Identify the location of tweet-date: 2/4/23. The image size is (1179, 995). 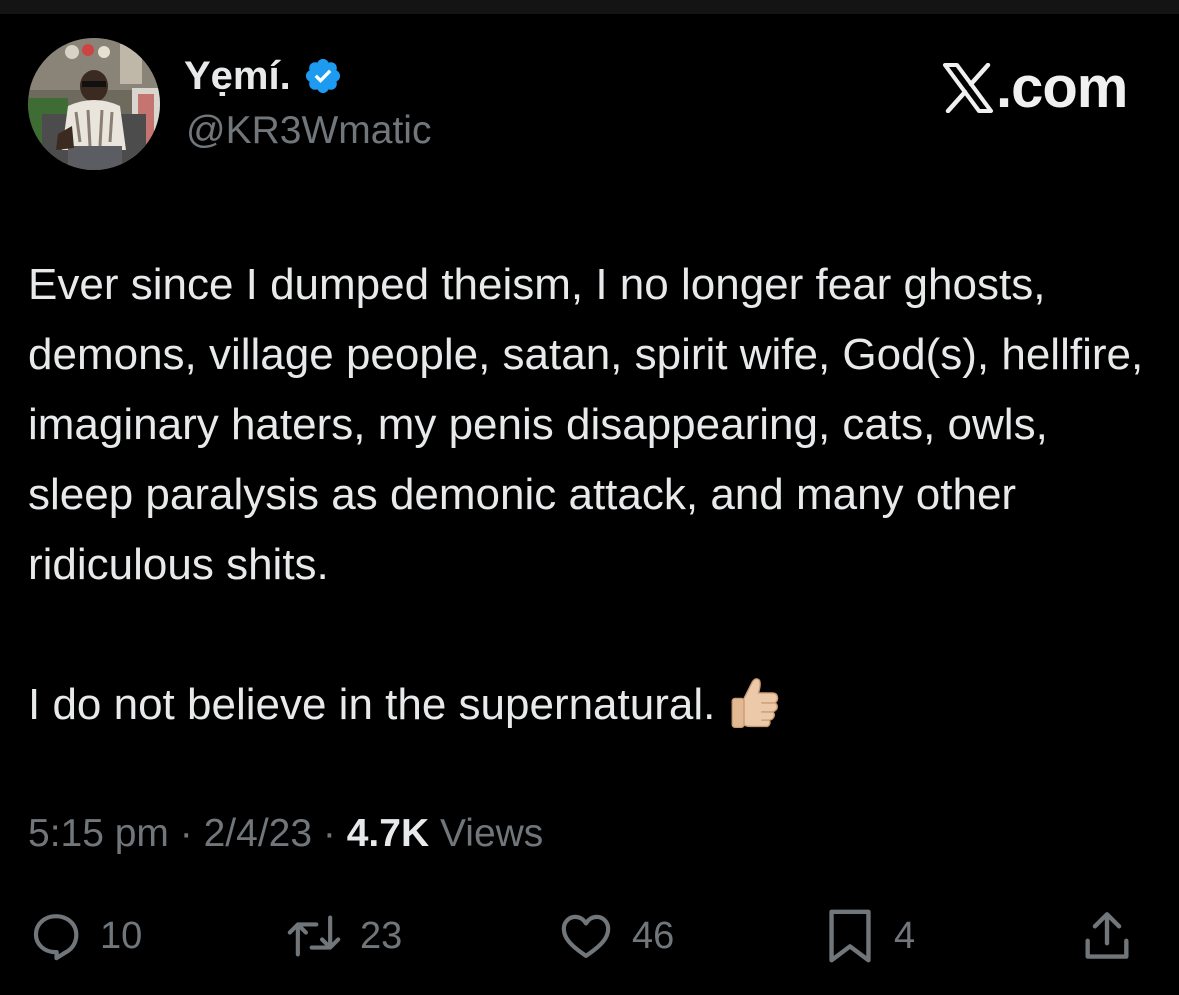
(258, 833).